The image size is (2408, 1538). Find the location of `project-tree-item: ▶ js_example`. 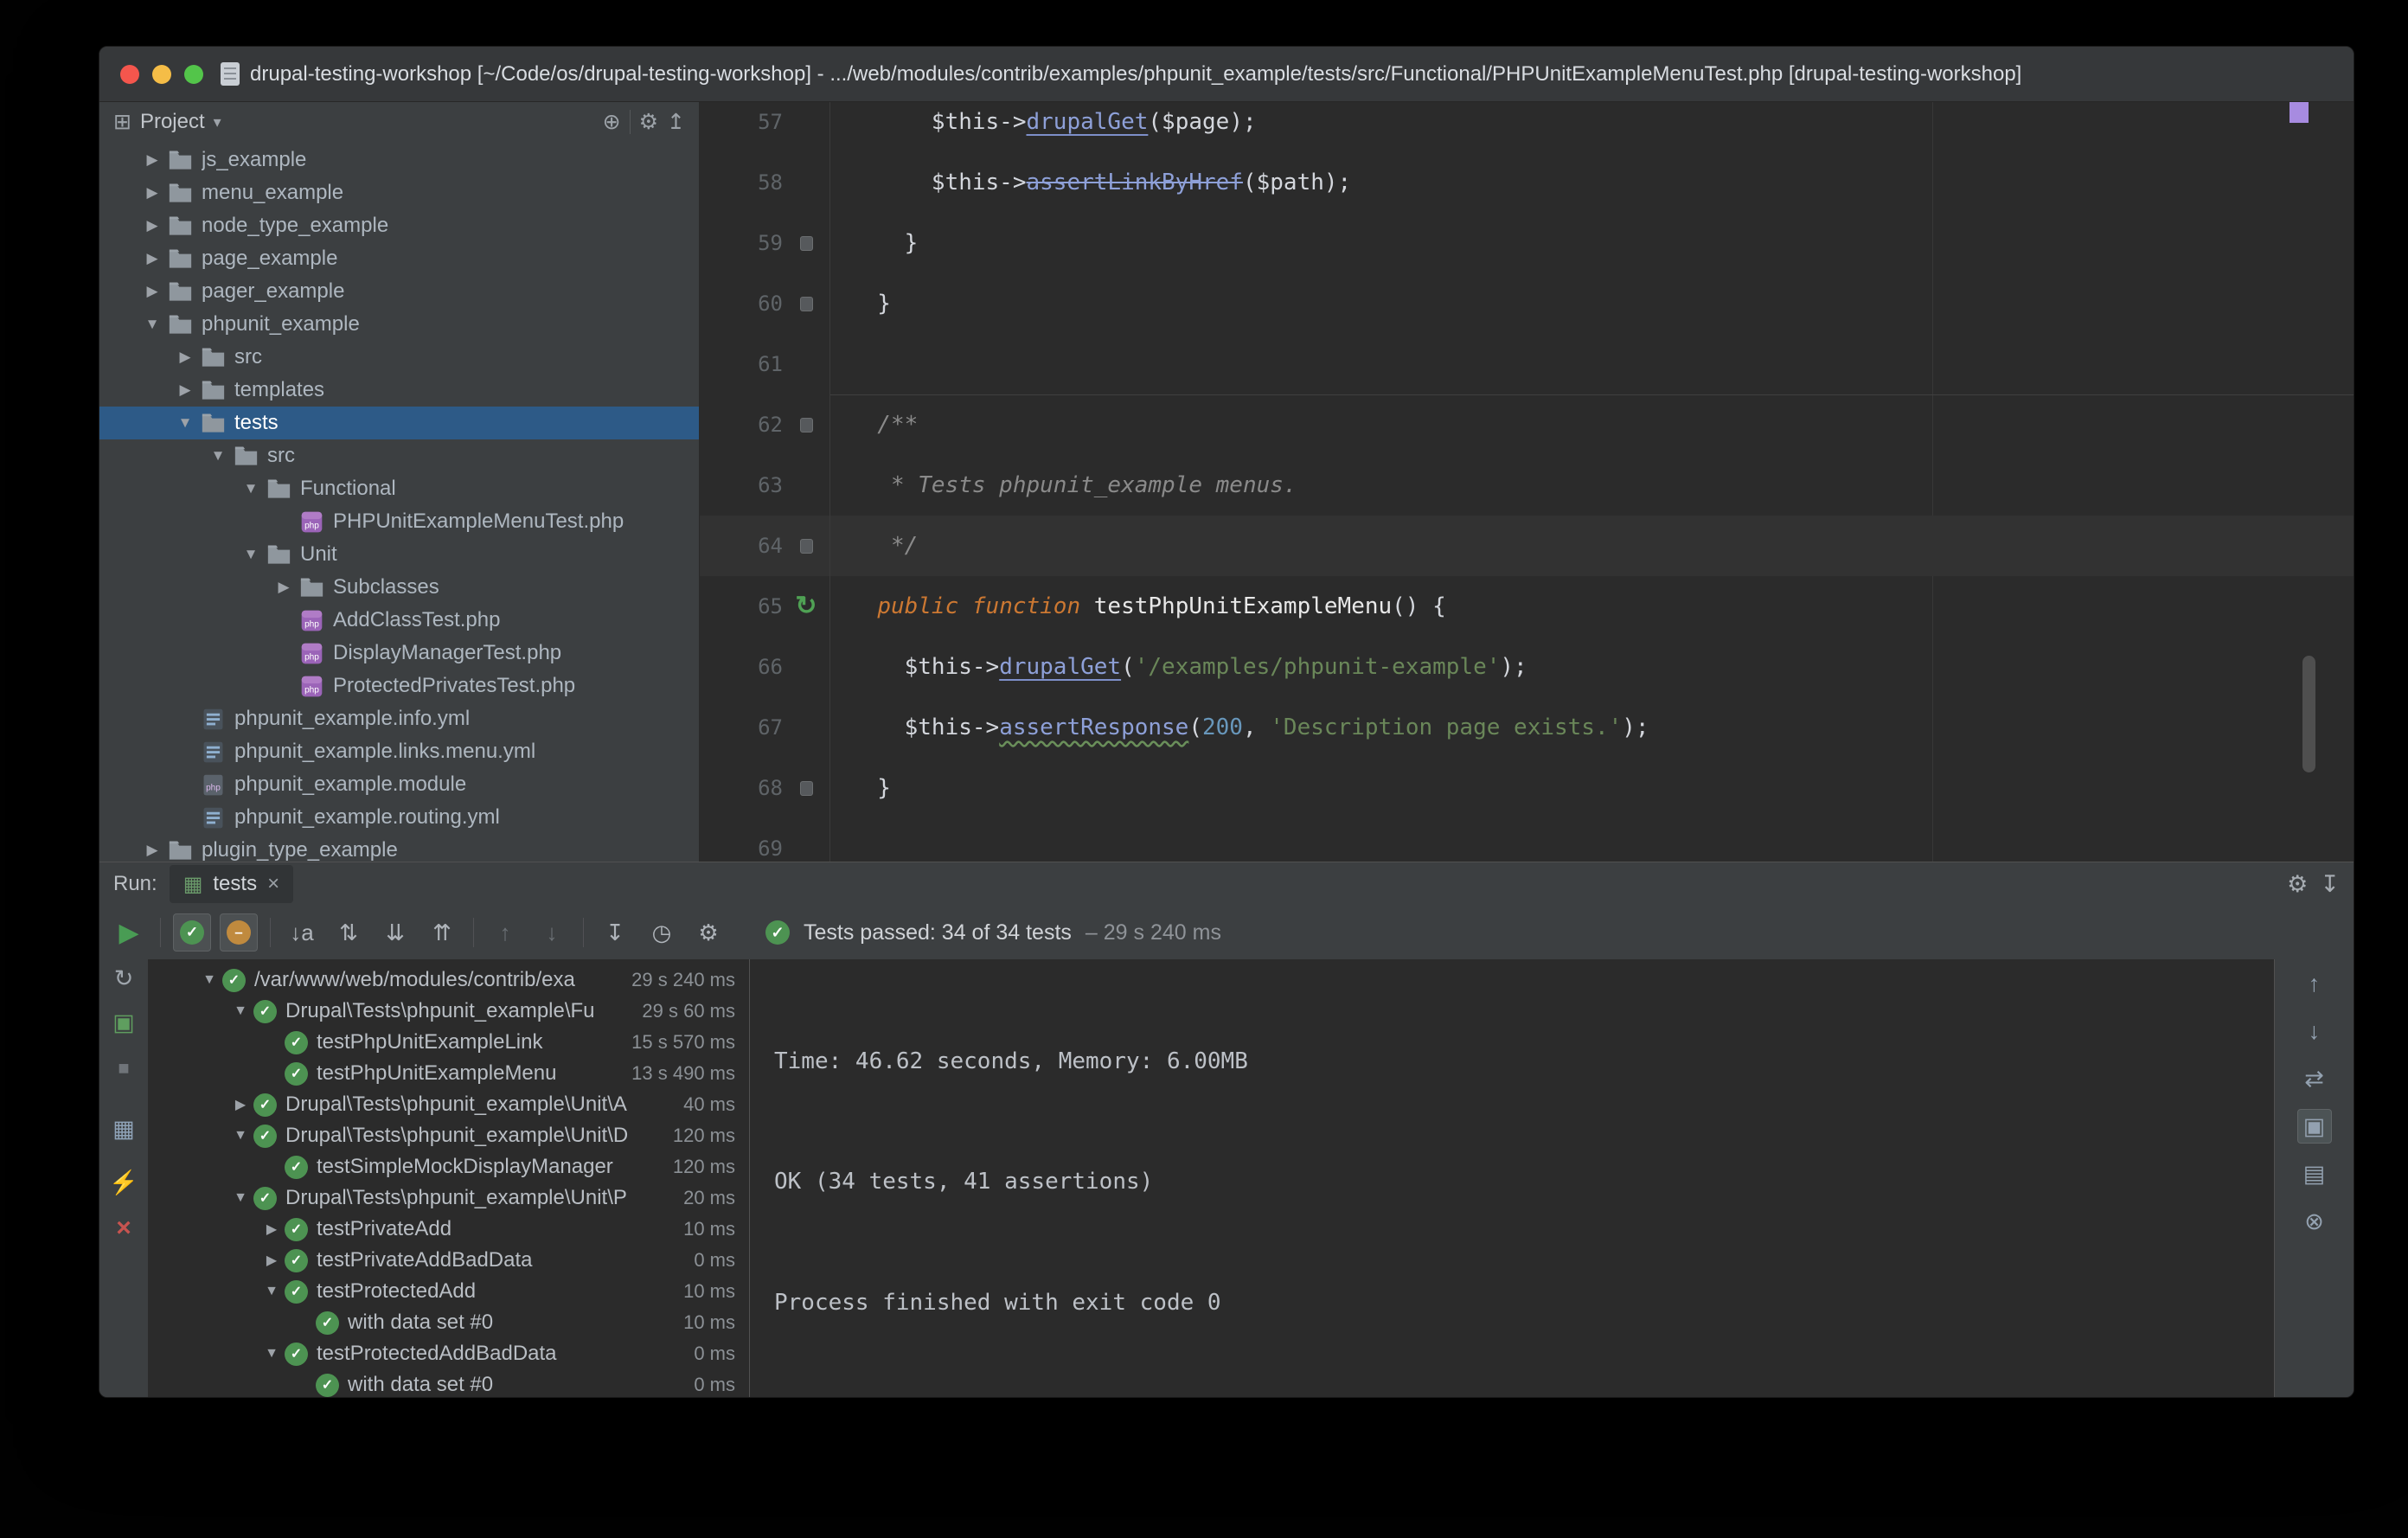

project-tree-item: ▶ js_example is located at coordinates (399, 160).